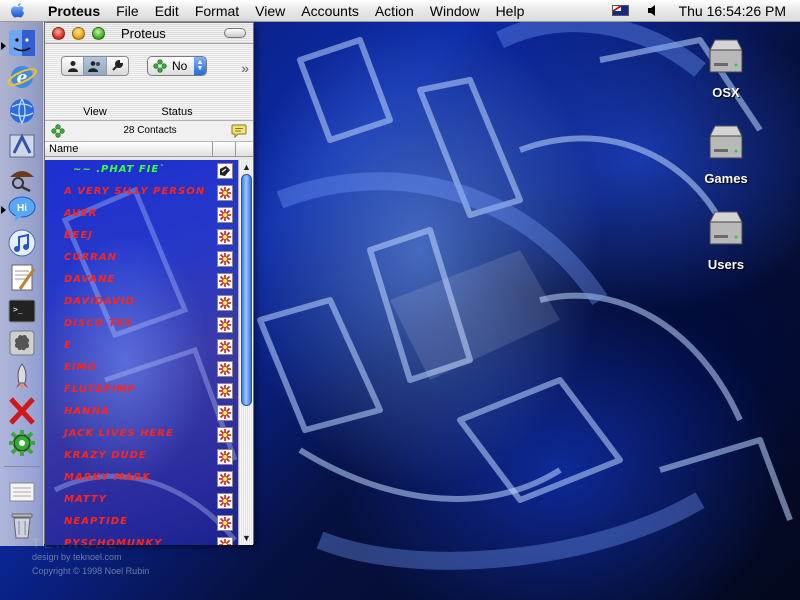  I want to click on contact-row: FLUTEPIMP, so click(141, 391).